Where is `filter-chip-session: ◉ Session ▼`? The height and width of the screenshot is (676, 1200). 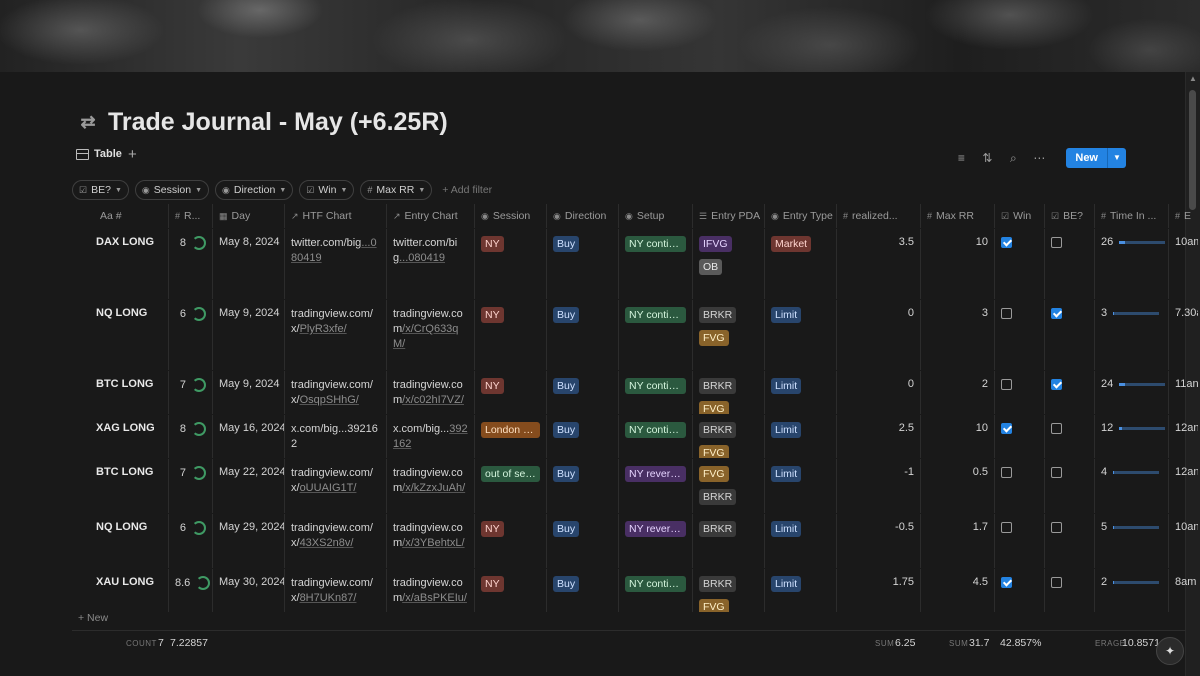 filter-chip-session: ◉ Session ▼ is located at coordinates (172, 190).